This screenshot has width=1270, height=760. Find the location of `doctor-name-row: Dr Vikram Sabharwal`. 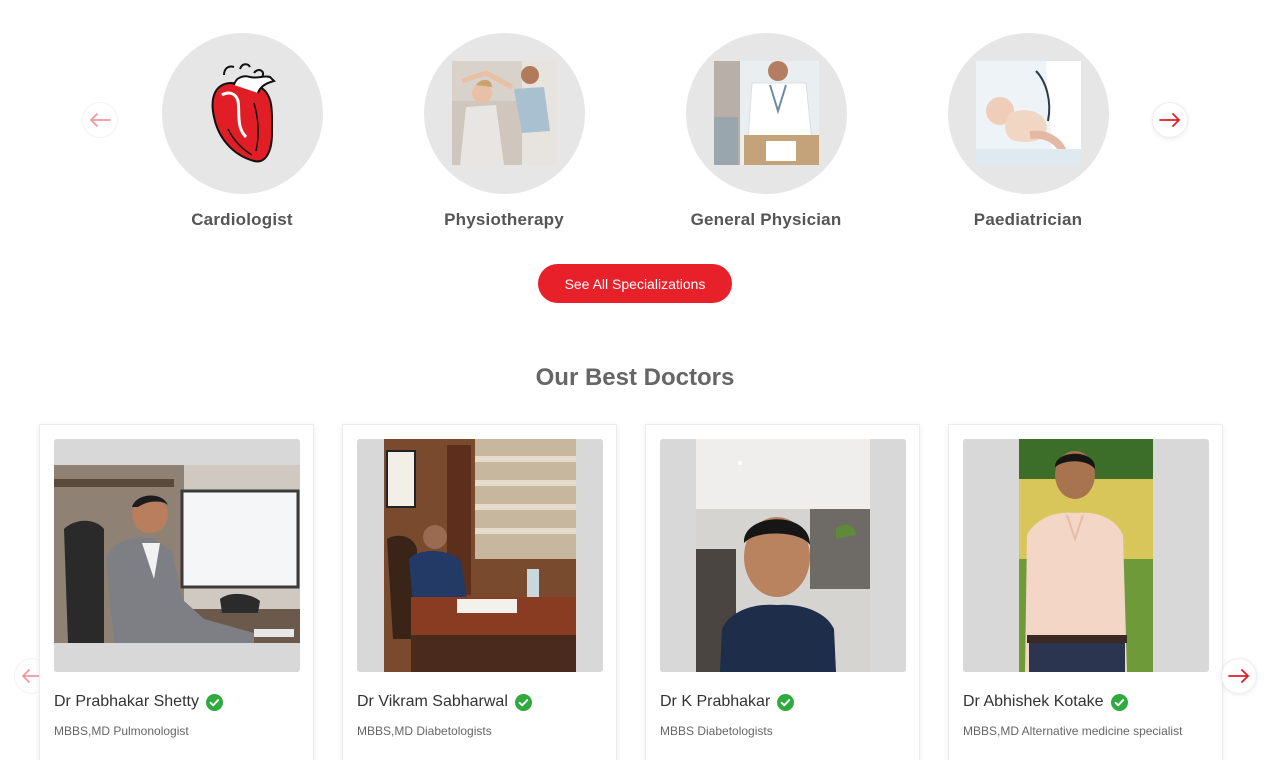

doctor-name-row: Dr Vikram Sabharwal is located at coordinates (444, 702).